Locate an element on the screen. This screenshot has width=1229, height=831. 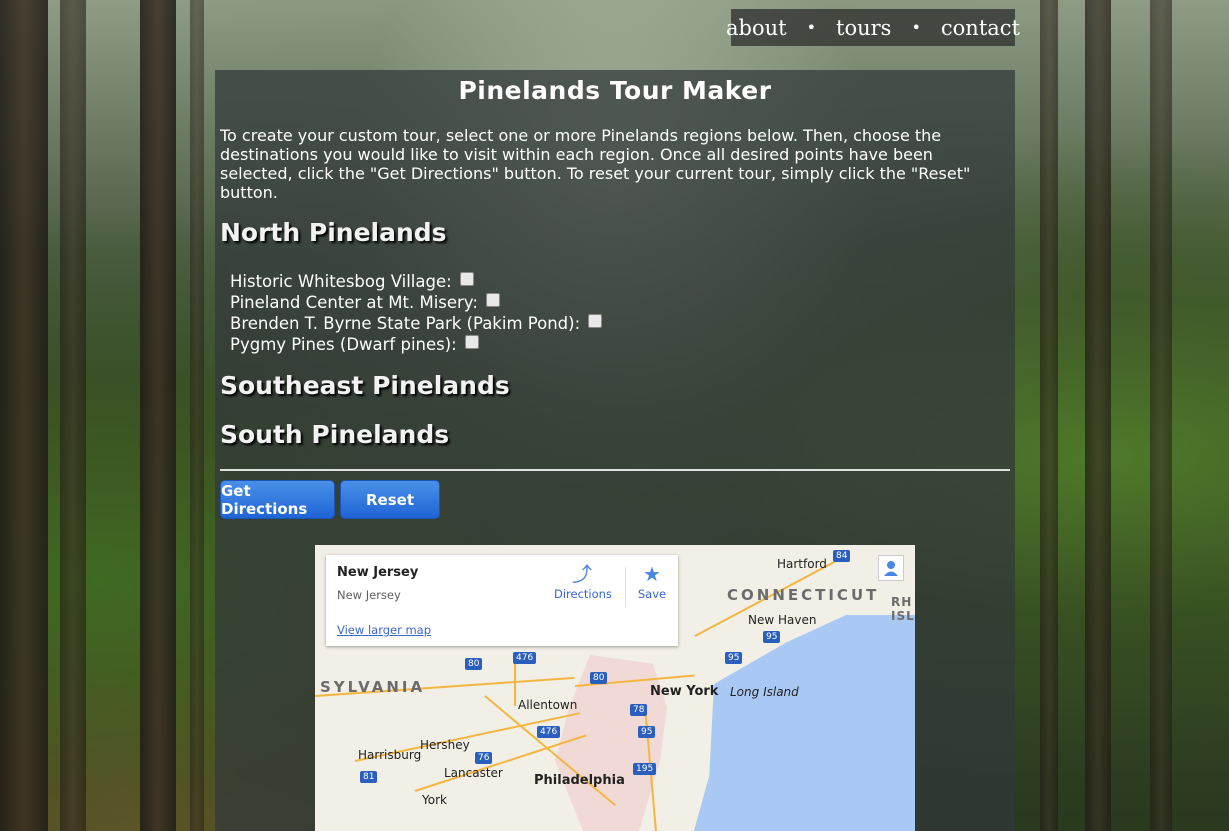
top-nav: about • tours • contact is located at coordinates (873, 27).